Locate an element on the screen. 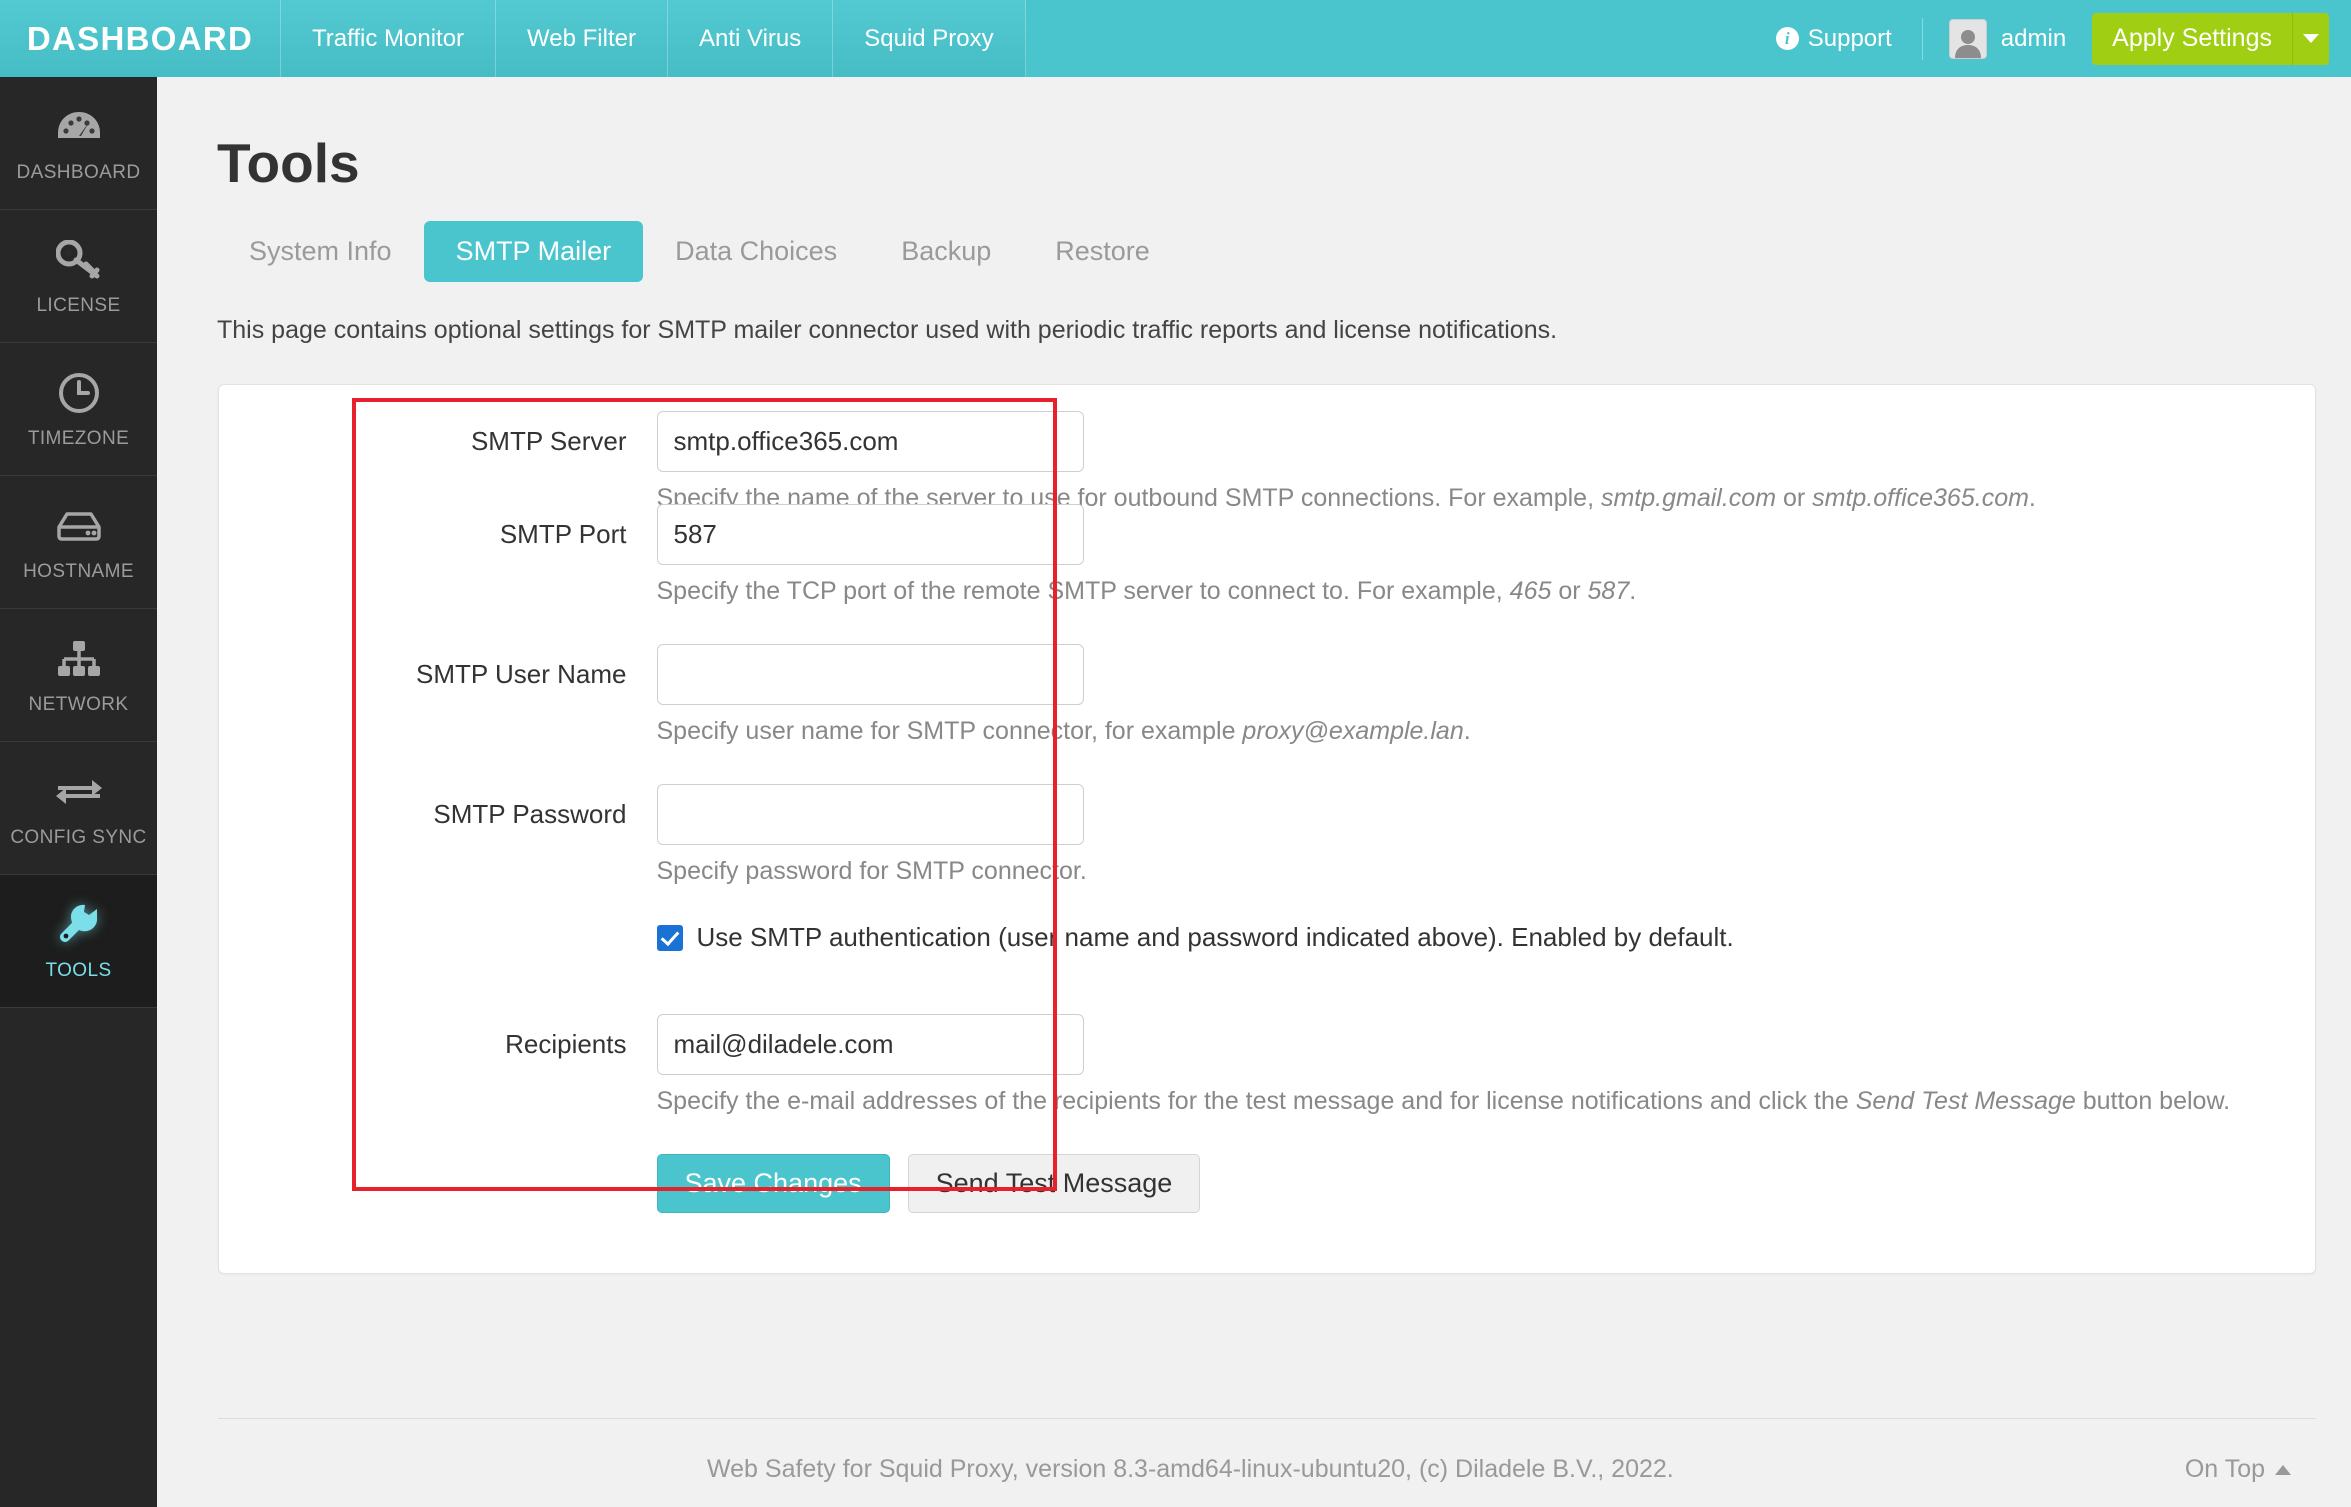 Image resolution: width=2351 pixels, height=1507 pixels. sidebar-item-label: CONFIG SYNC is located at coordinates (78, 837).